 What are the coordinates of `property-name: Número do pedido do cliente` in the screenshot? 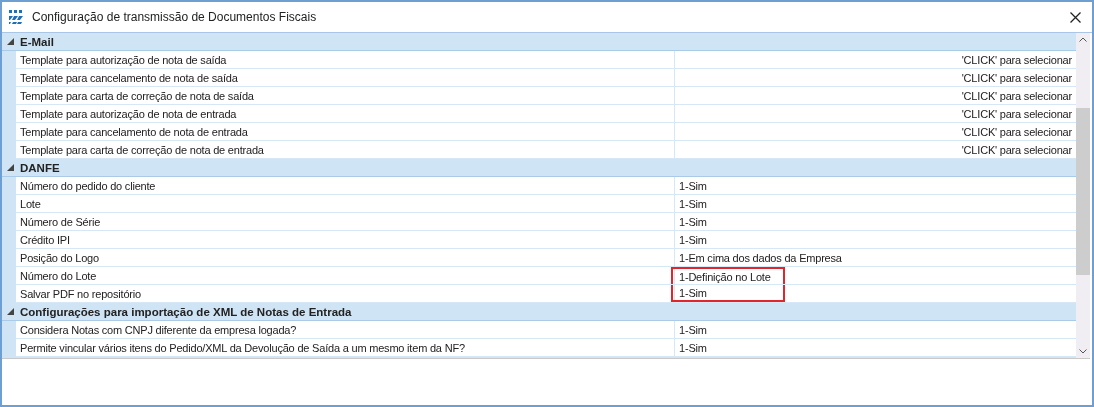 It's located at (345, 185).